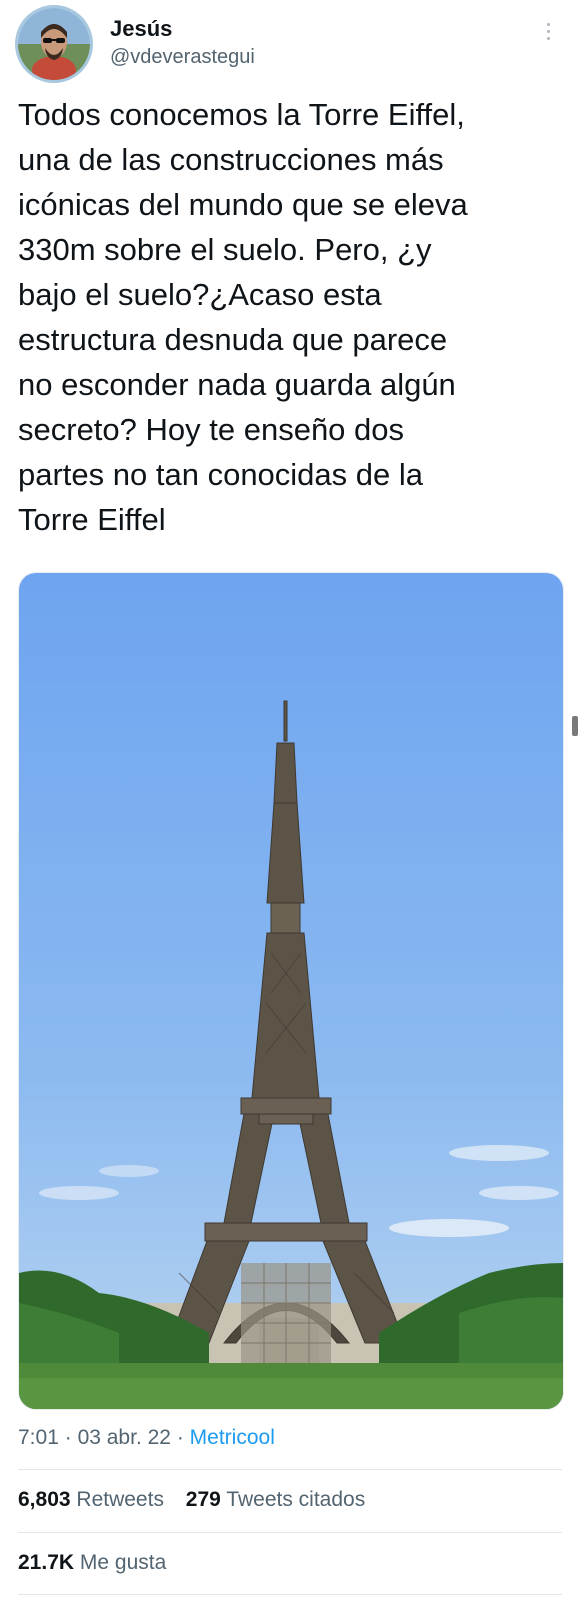 This screenshot has width=578, height=1600. I want to click on tweet-date: 03 abr. 22, so click(124, 1437).